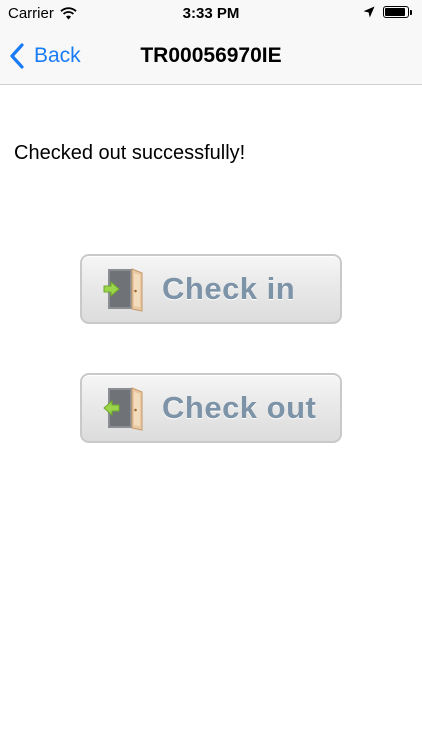 The image size is (422, 750). Describe the element at coordinates (57, 55) in the screenshot. I see `back-label: Back` at that location.